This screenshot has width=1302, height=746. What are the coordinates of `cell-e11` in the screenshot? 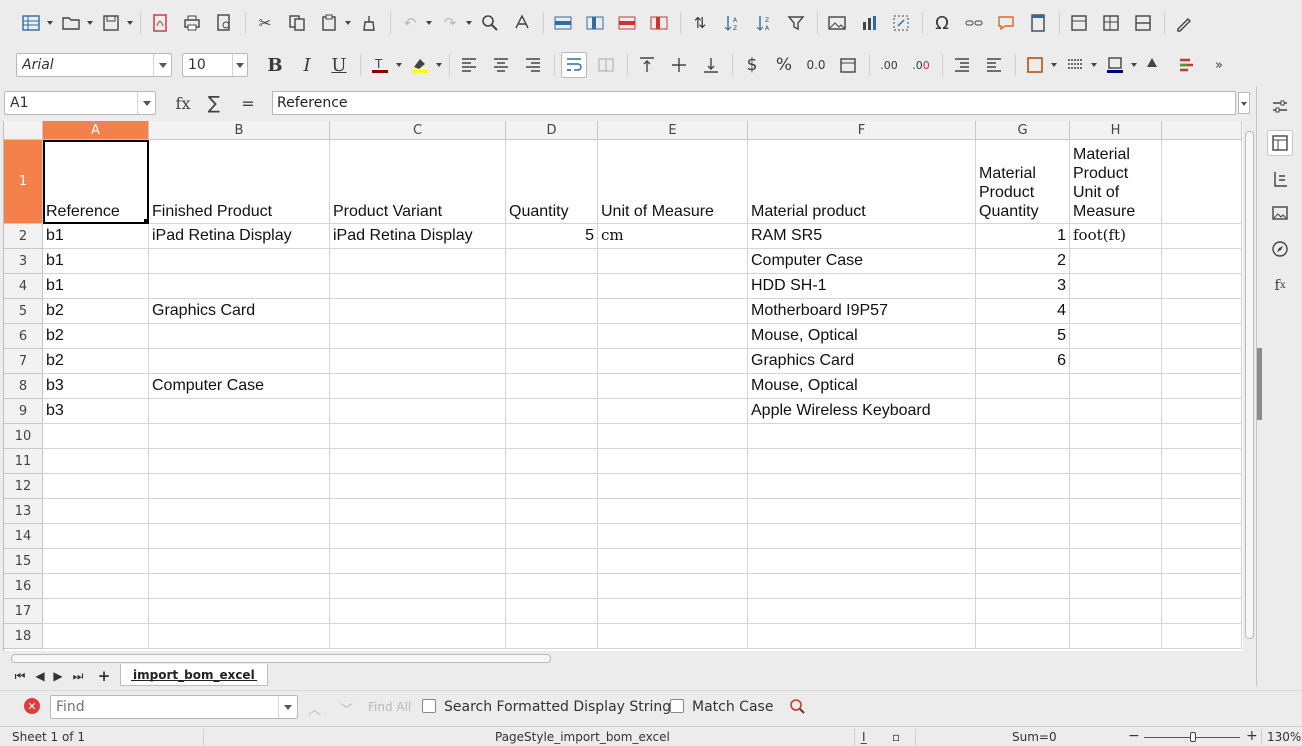 It's located at (673, 461).